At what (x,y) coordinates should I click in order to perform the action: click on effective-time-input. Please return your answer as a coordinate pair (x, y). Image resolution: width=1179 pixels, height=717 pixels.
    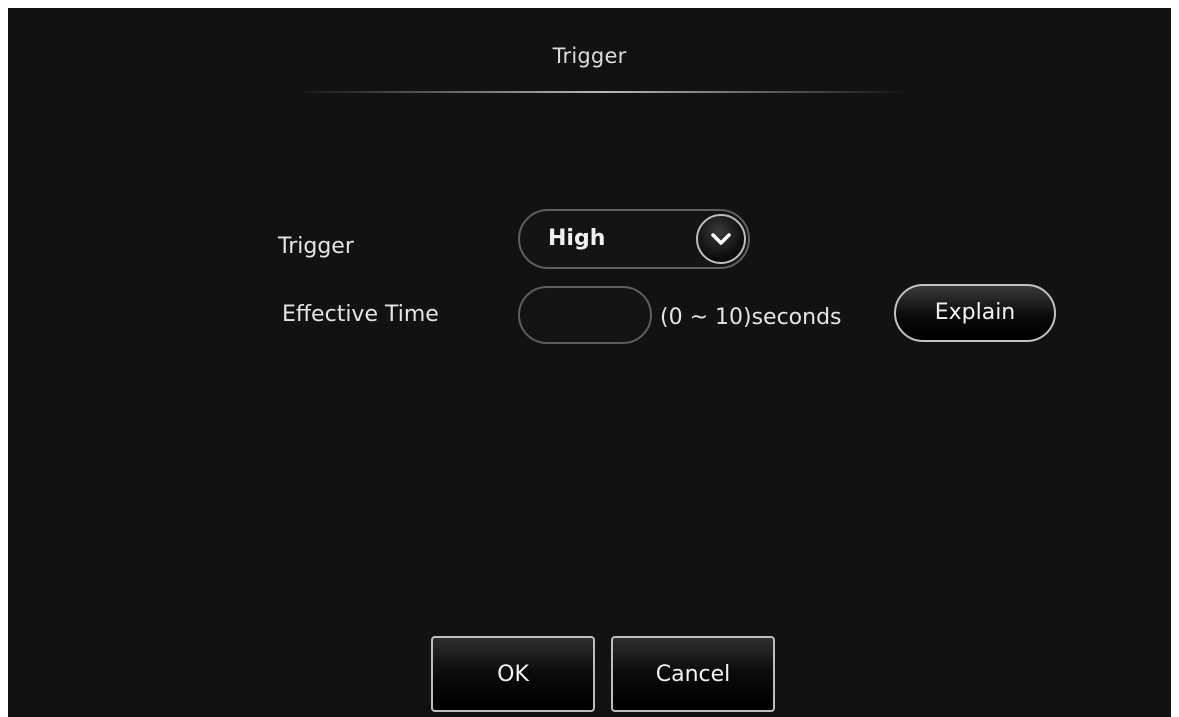
    Looking at the image, I should click on (585, 315).